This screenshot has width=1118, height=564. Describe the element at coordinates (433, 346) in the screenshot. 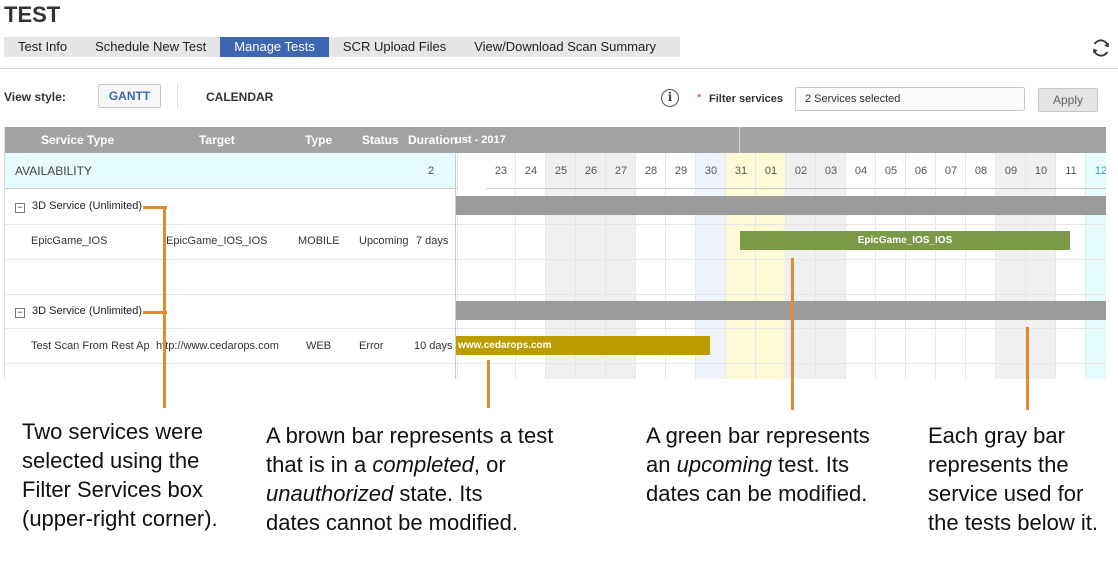

I see `test-duration: 10 days` at that location.